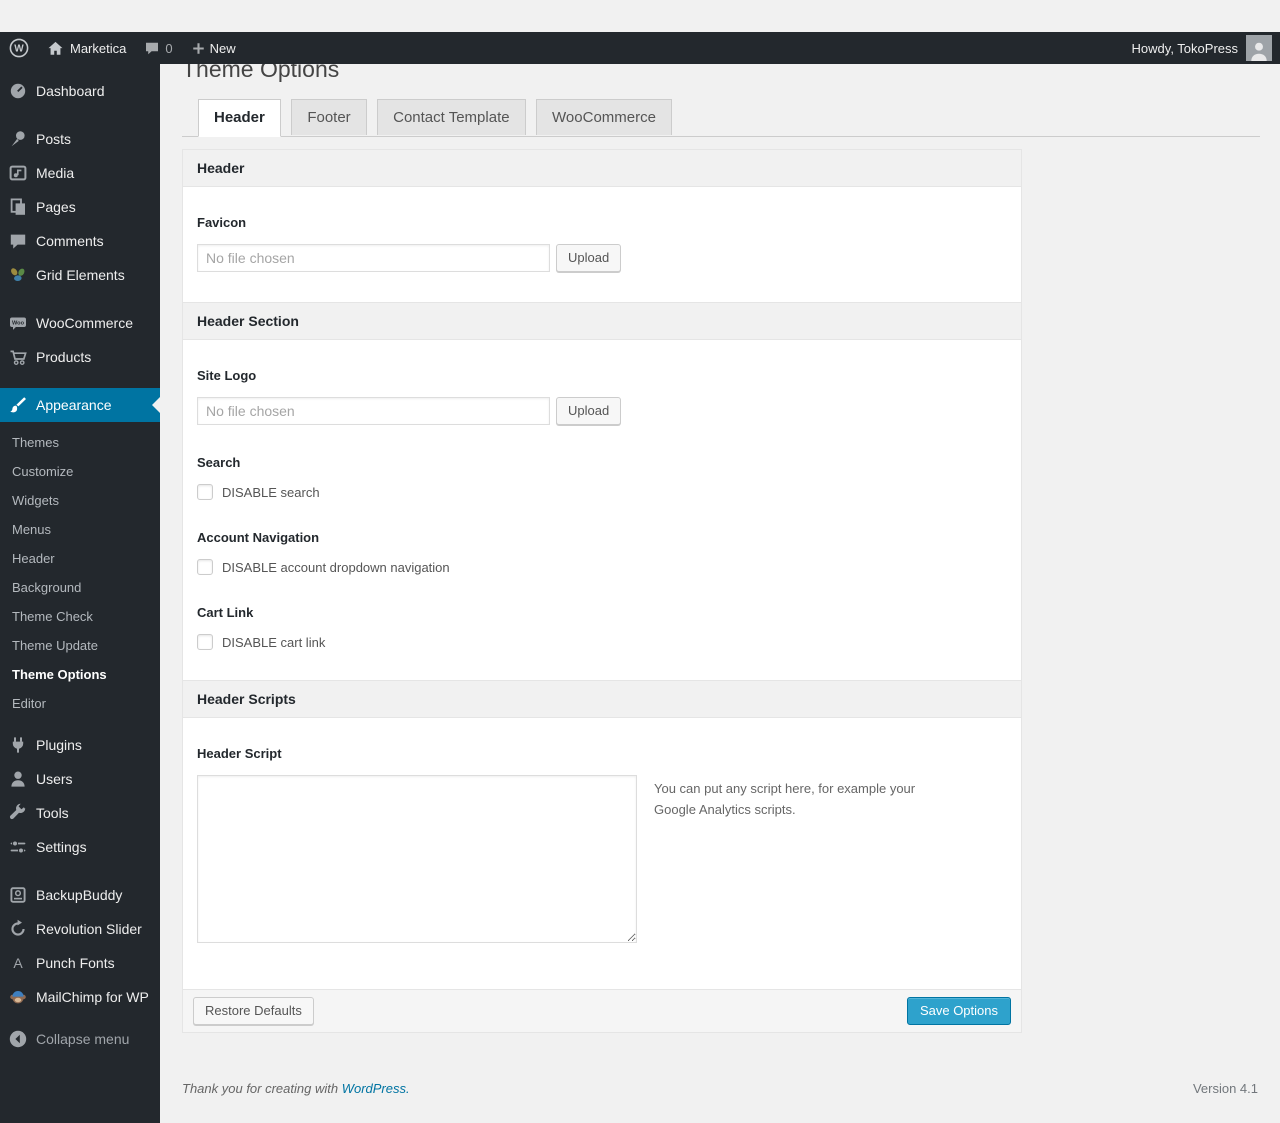  What do you see at coordinates (329, 117) in the screenshot?
I see `tab-footer: Footer` at bounding box center [329, 117].